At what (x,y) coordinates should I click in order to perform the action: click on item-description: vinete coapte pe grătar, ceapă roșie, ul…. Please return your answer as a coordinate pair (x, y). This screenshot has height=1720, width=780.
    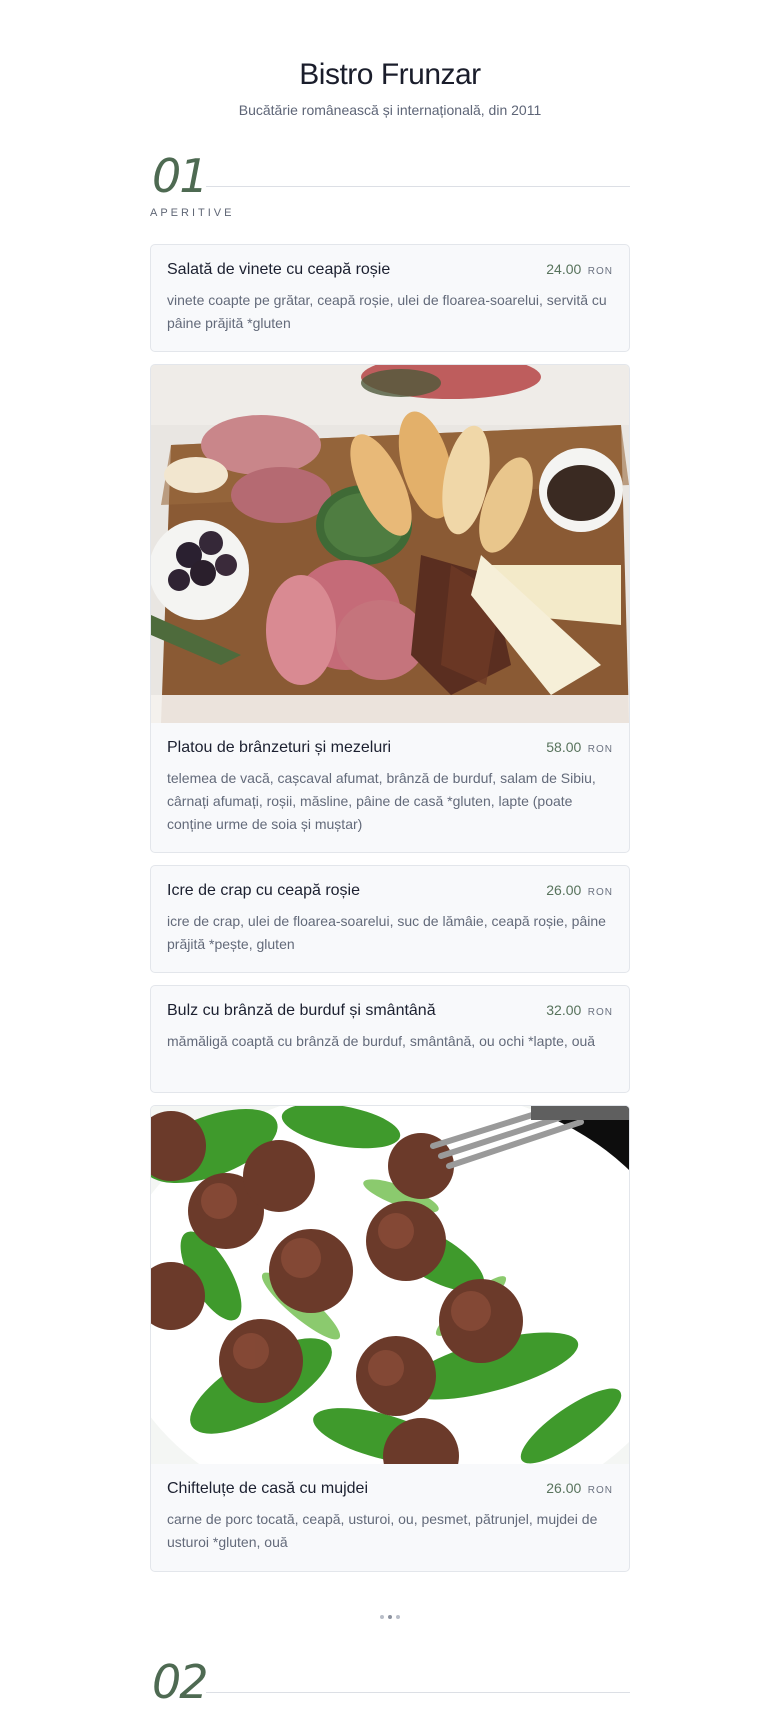
    Looking at the image, I should click on (387, 311).